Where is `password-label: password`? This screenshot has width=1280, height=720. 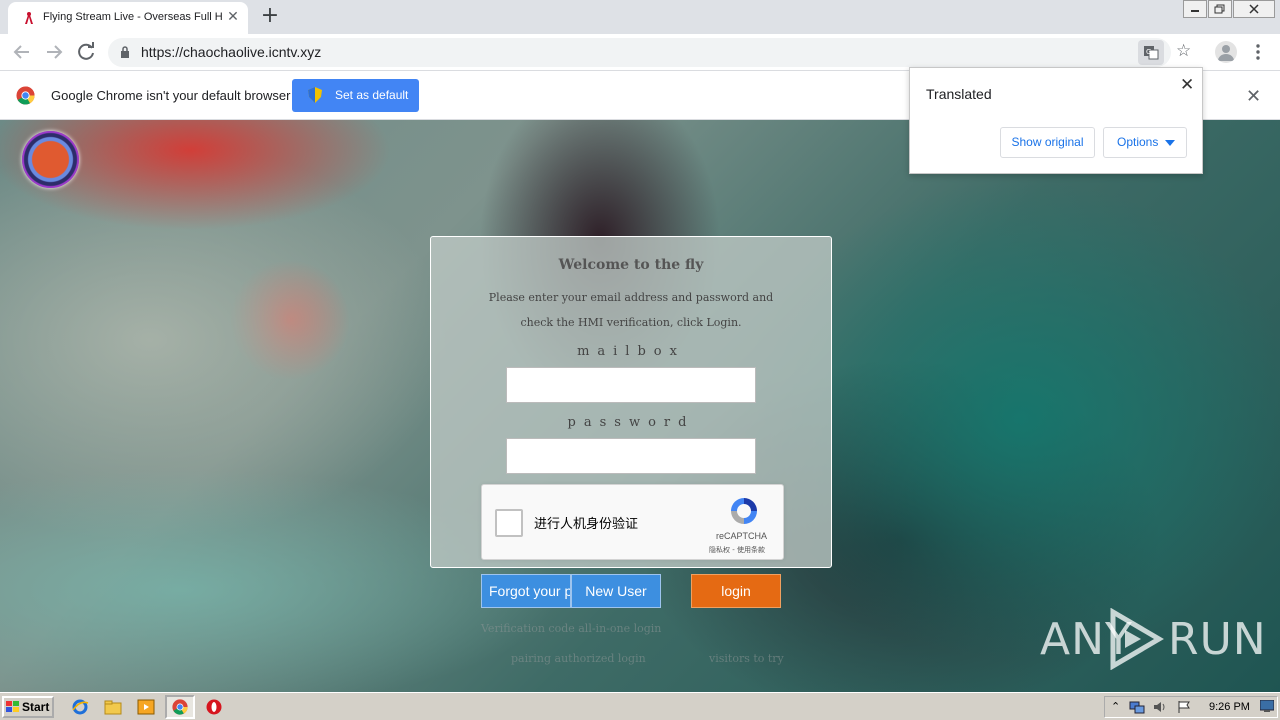 password-label: password is located at coordinates (631, 422).